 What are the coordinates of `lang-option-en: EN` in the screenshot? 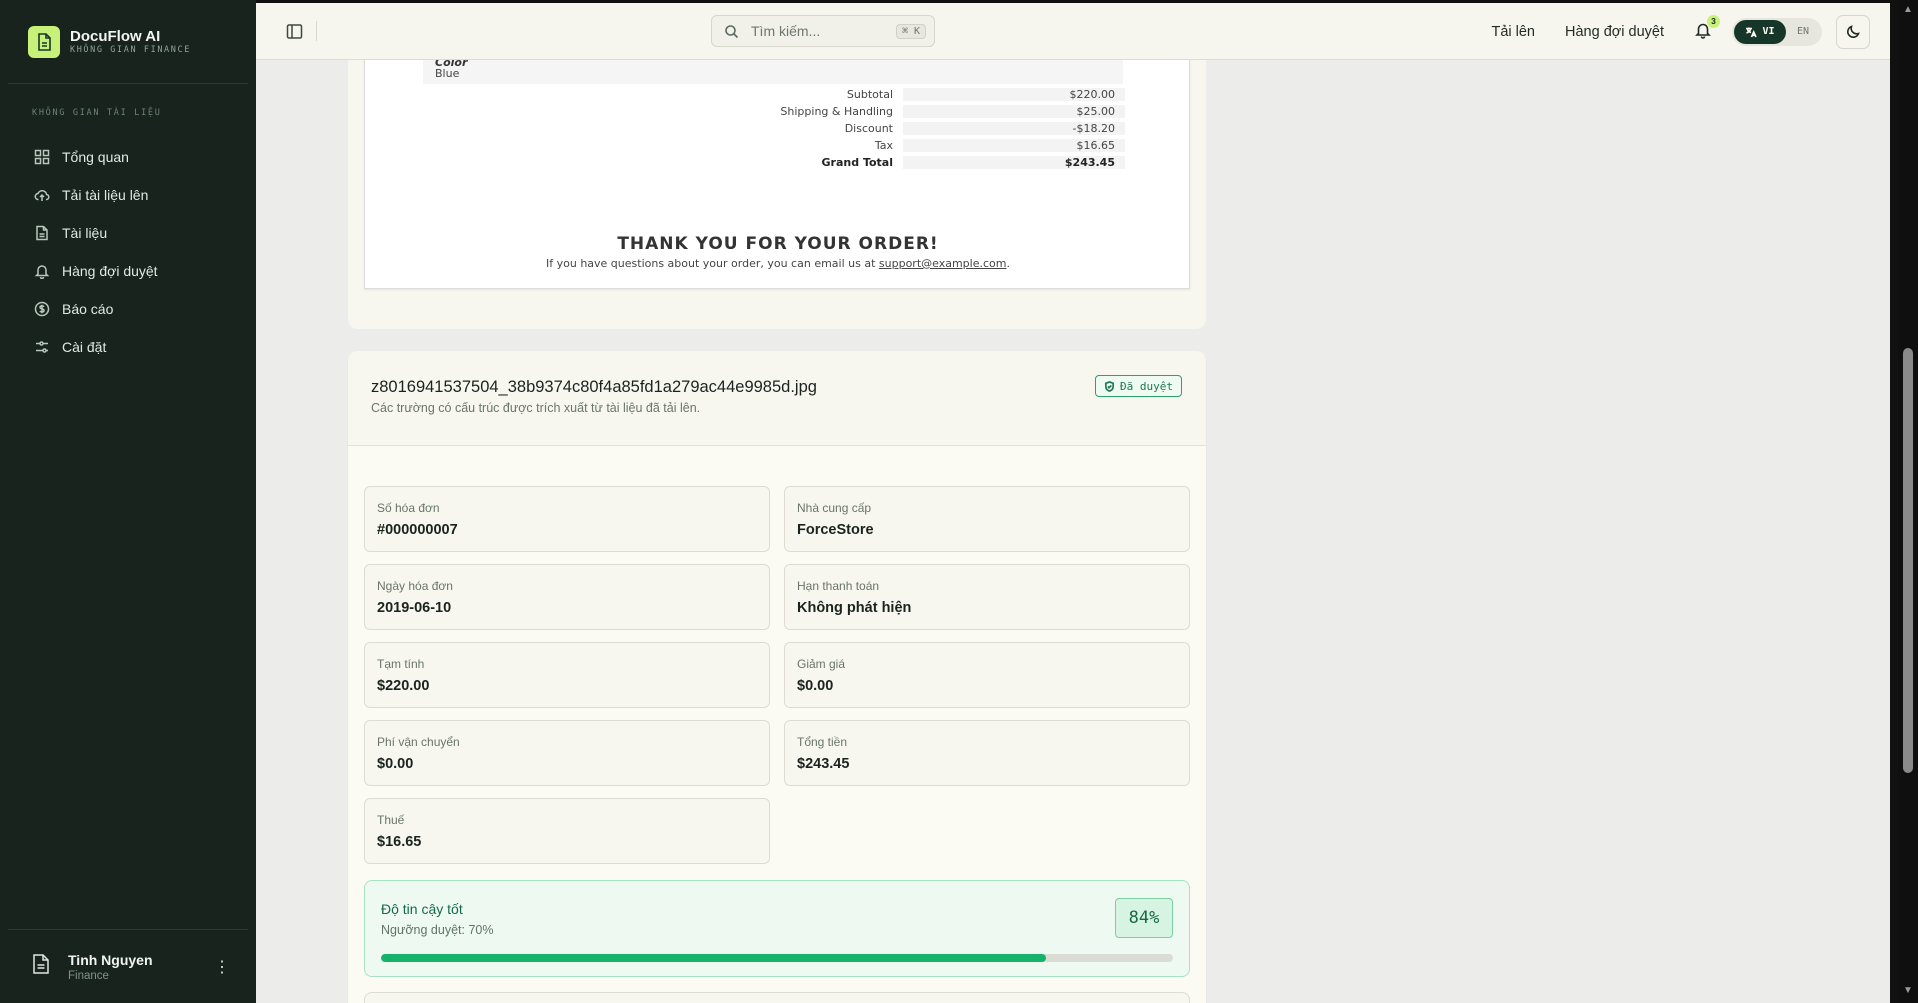 It's located at (1803, 31).